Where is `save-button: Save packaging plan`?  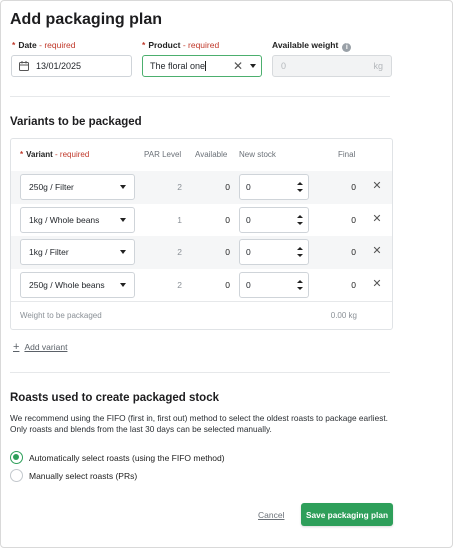 save-button: Save packaging plan is located at coordinates (347, 514).